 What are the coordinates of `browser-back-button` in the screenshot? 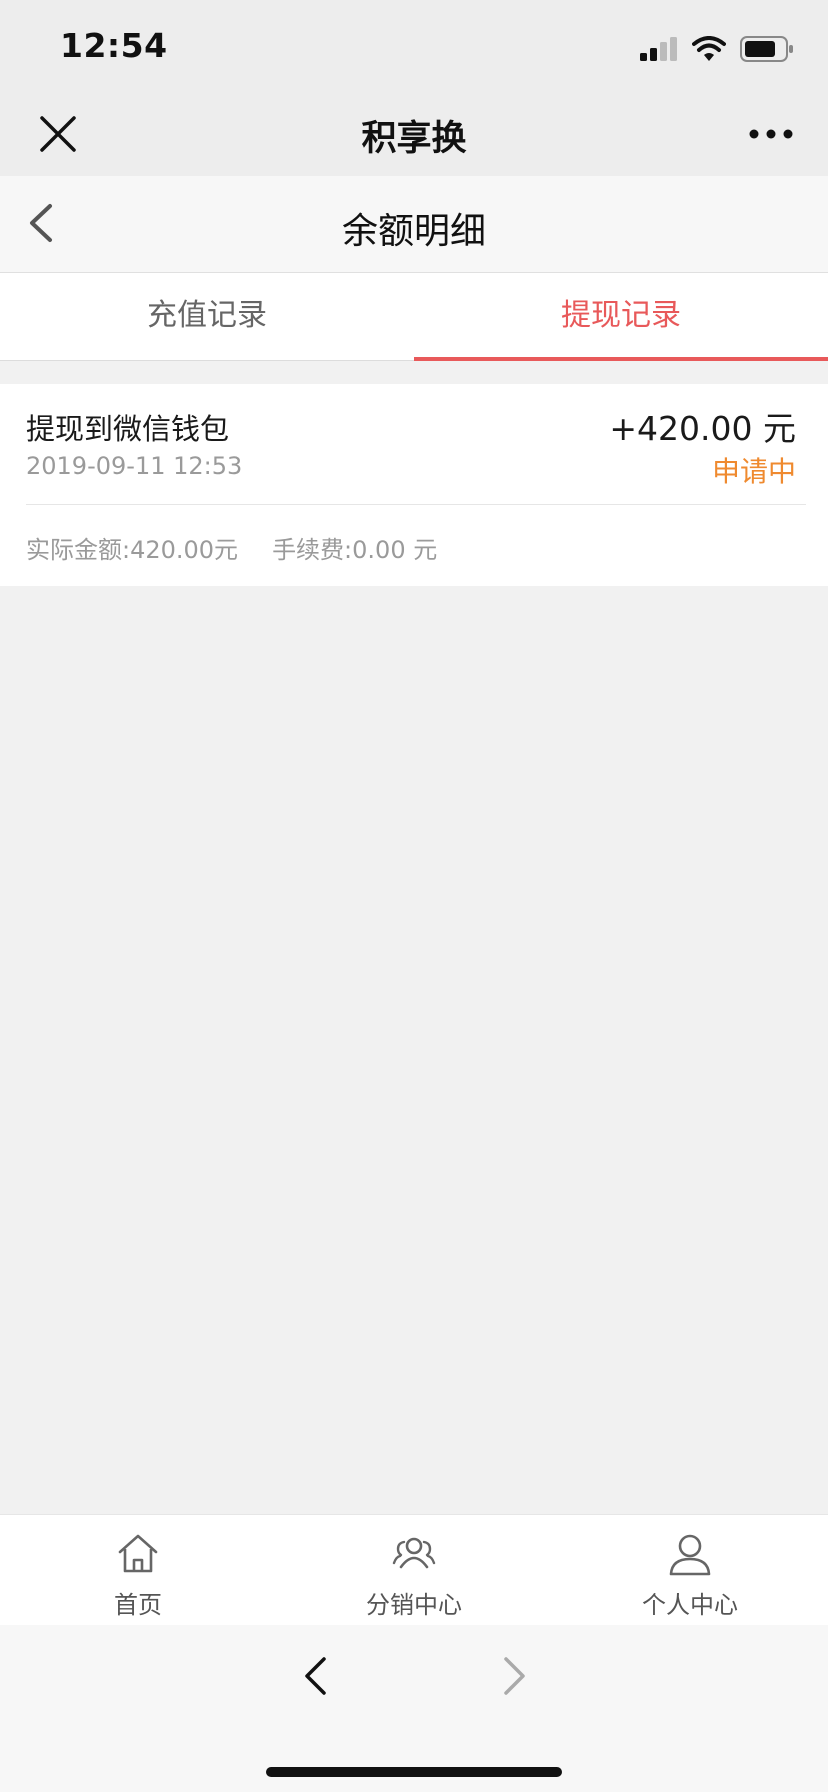 It's located at (316, 1676).